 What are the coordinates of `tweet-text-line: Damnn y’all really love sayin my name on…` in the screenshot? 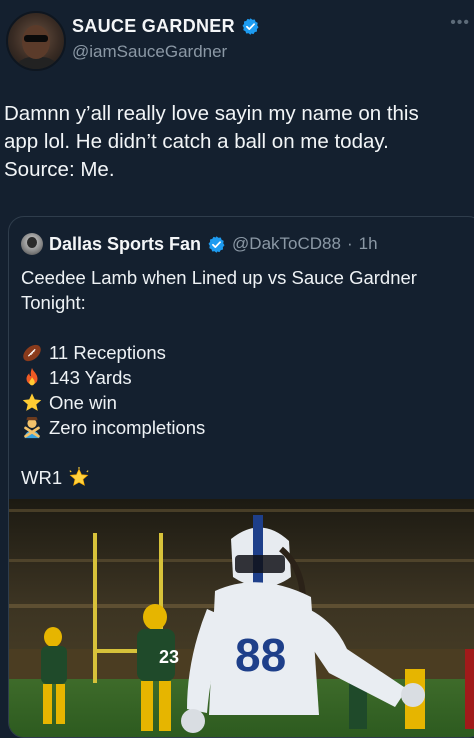 It's located at (211, 113).